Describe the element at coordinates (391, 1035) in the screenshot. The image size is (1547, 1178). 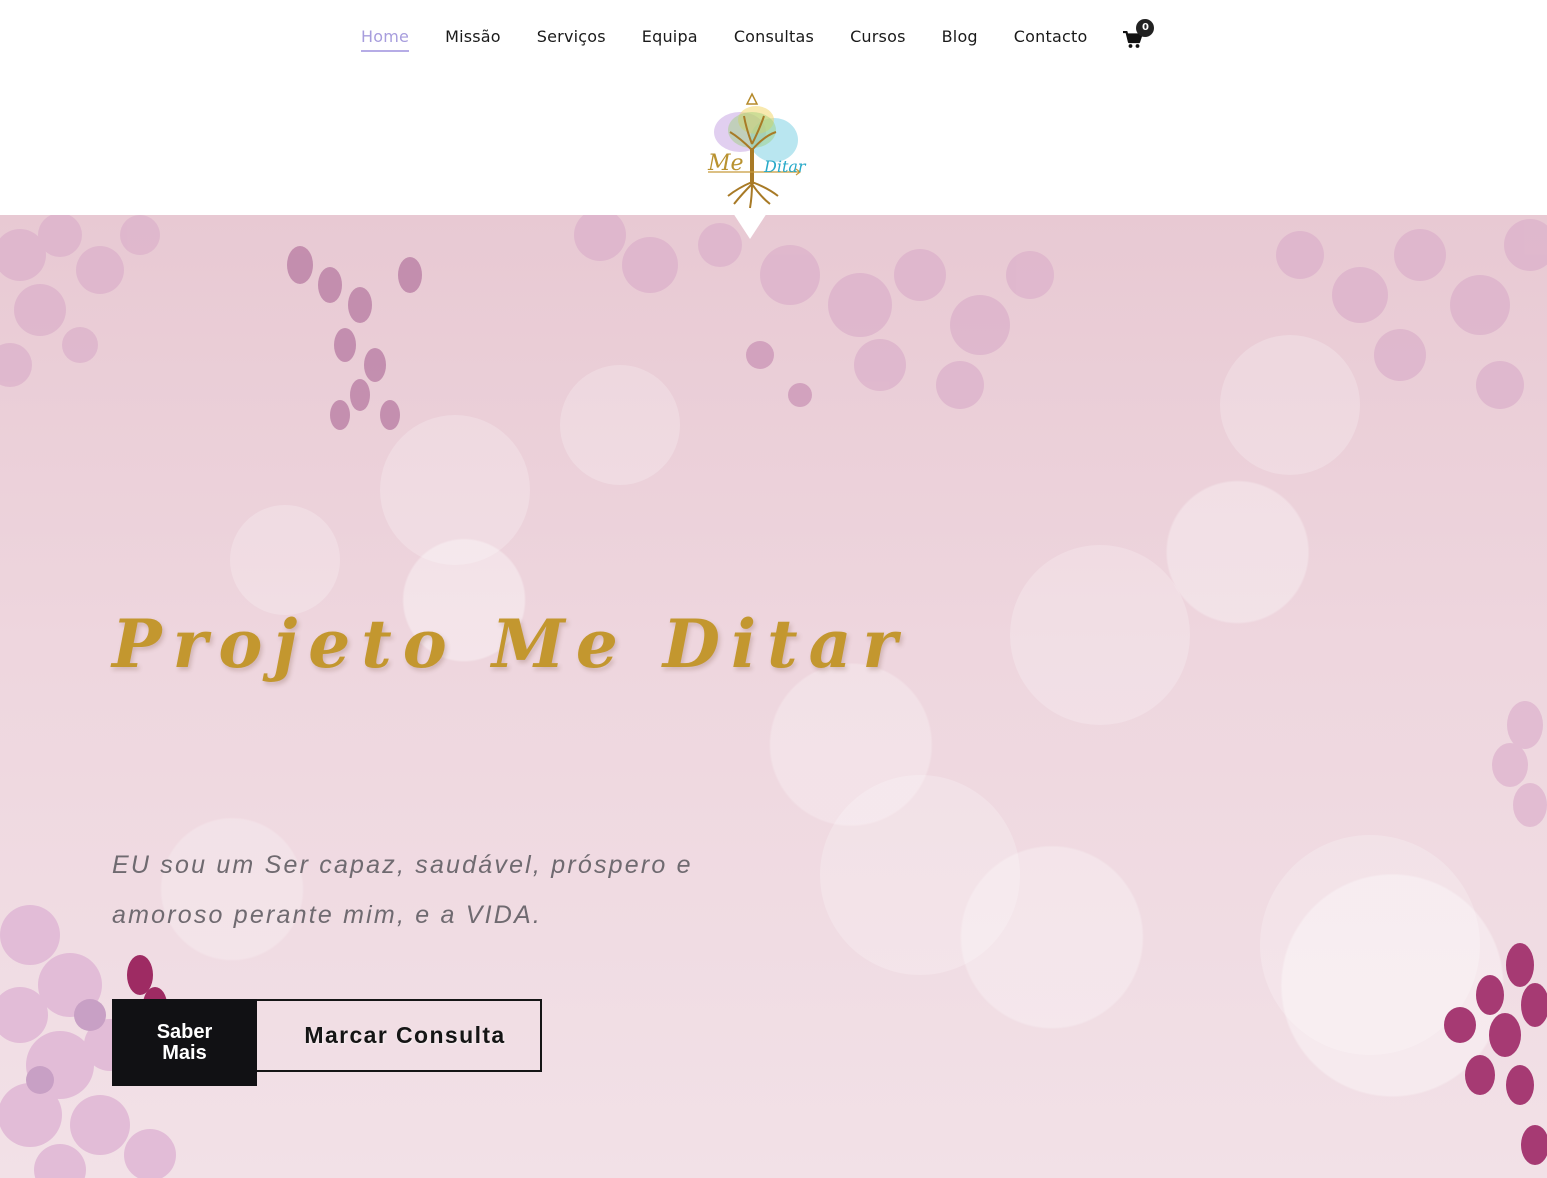
I see `marcar-consulta-button: Marcar Consulta` at that location.